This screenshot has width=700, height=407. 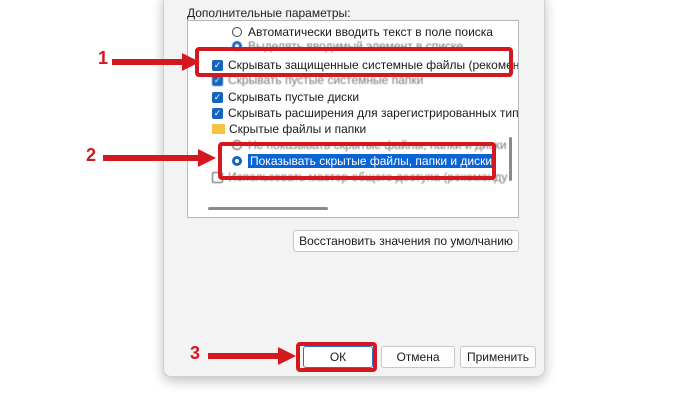 What do you see at coordinates (237, 32) in the screenshot?
I see `radio-button` at bounding box center [237, 32].